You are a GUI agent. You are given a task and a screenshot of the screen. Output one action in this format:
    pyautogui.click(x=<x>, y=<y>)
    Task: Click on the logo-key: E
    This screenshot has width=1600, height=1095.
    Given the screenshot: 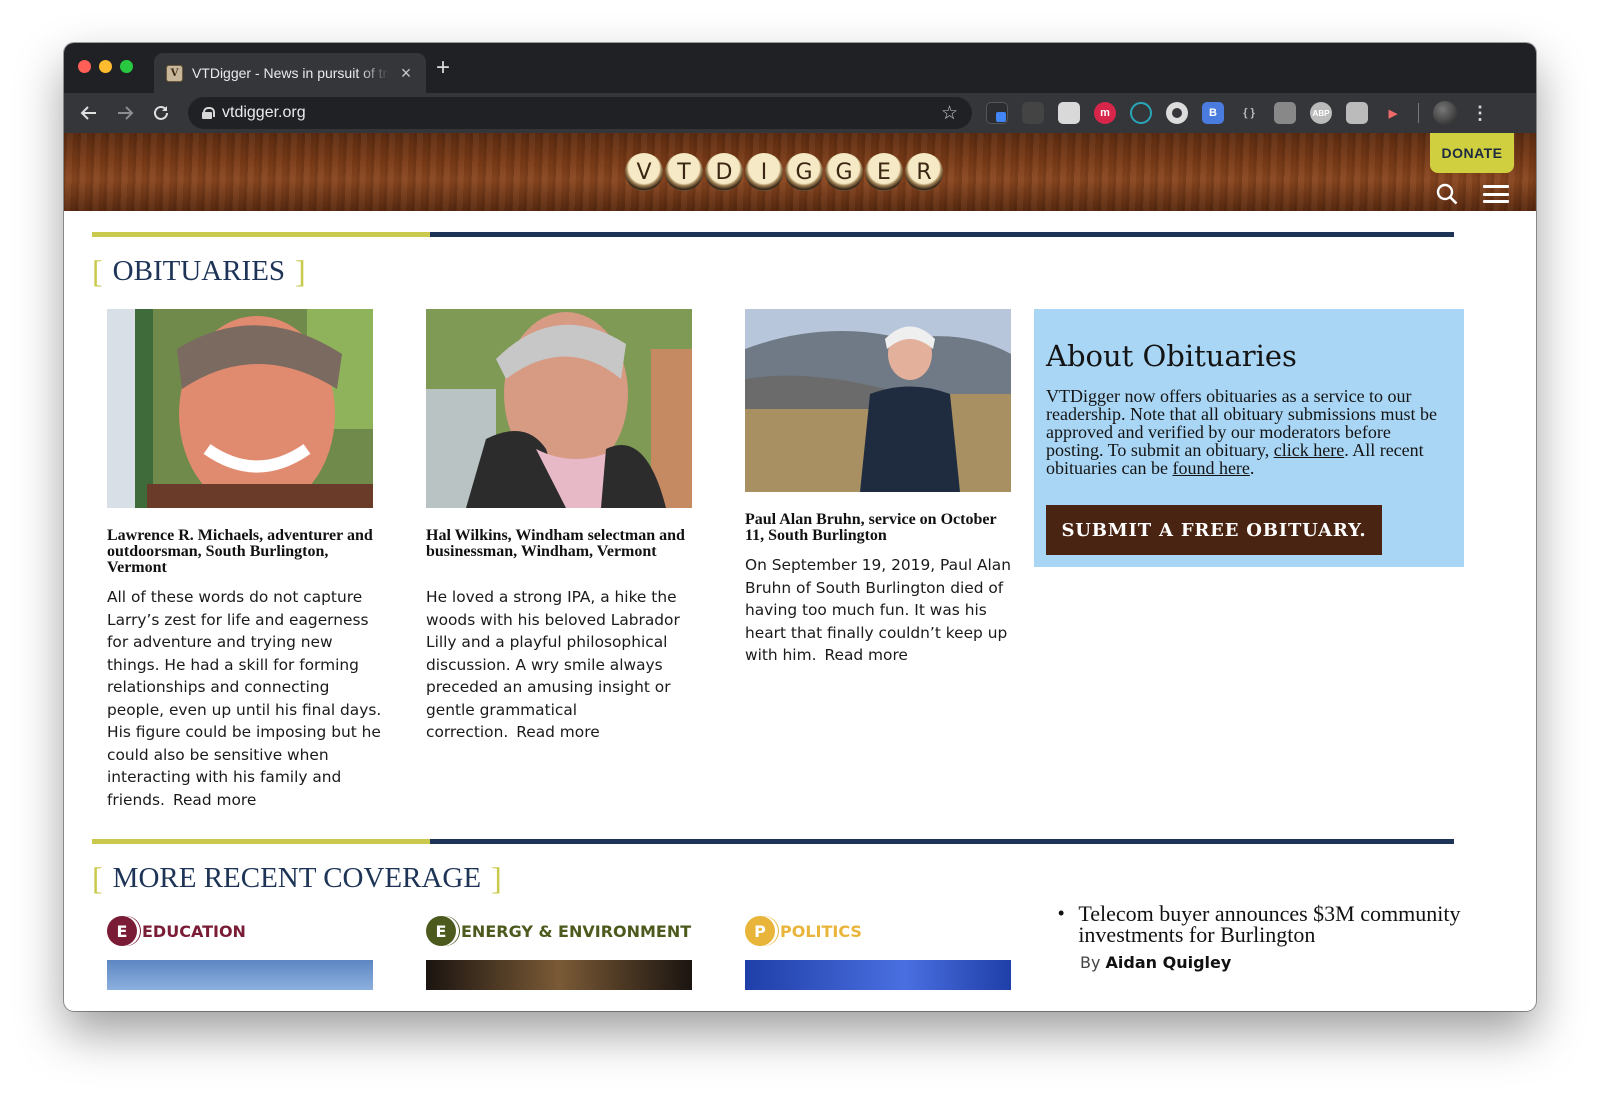 What is the action you would take?
    pyautogui.click(x=884, y=172)
    